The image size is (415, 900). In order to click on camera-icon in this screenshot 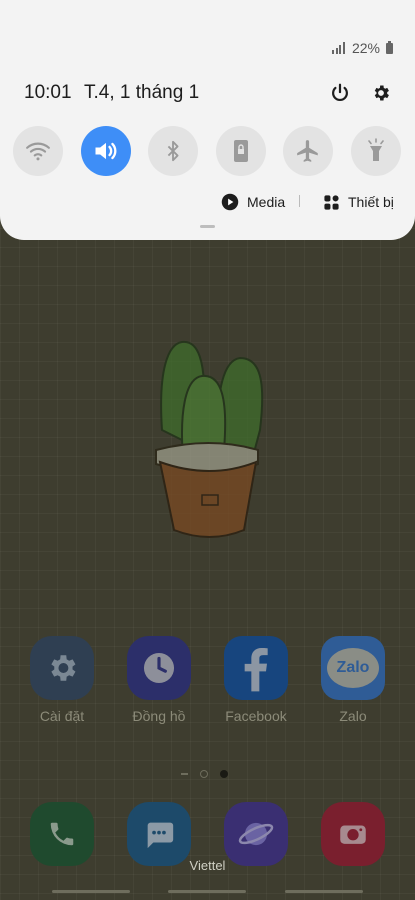, I will do `click(353, 834)`.